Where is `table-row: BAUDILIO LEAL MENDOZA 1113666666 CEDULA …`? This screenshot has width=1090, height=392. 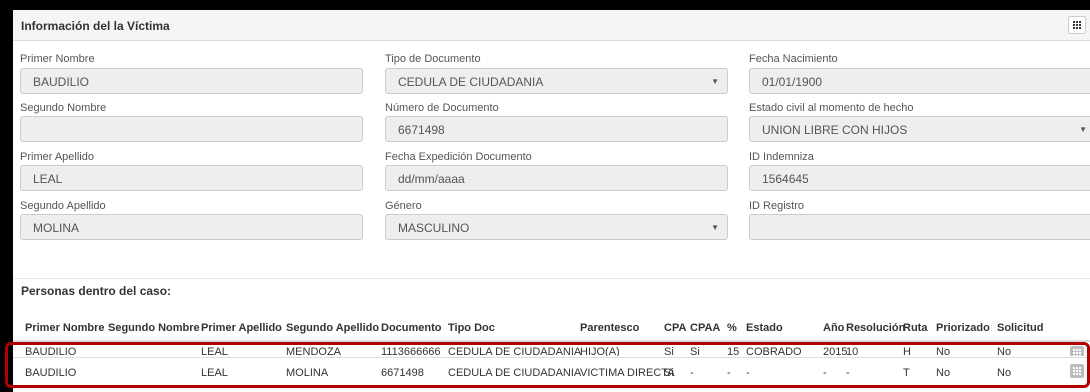 table-row: BAUDILIO LEAL MENDOZA 1113666666 CEDULA … is located at coordinates (551, 349).